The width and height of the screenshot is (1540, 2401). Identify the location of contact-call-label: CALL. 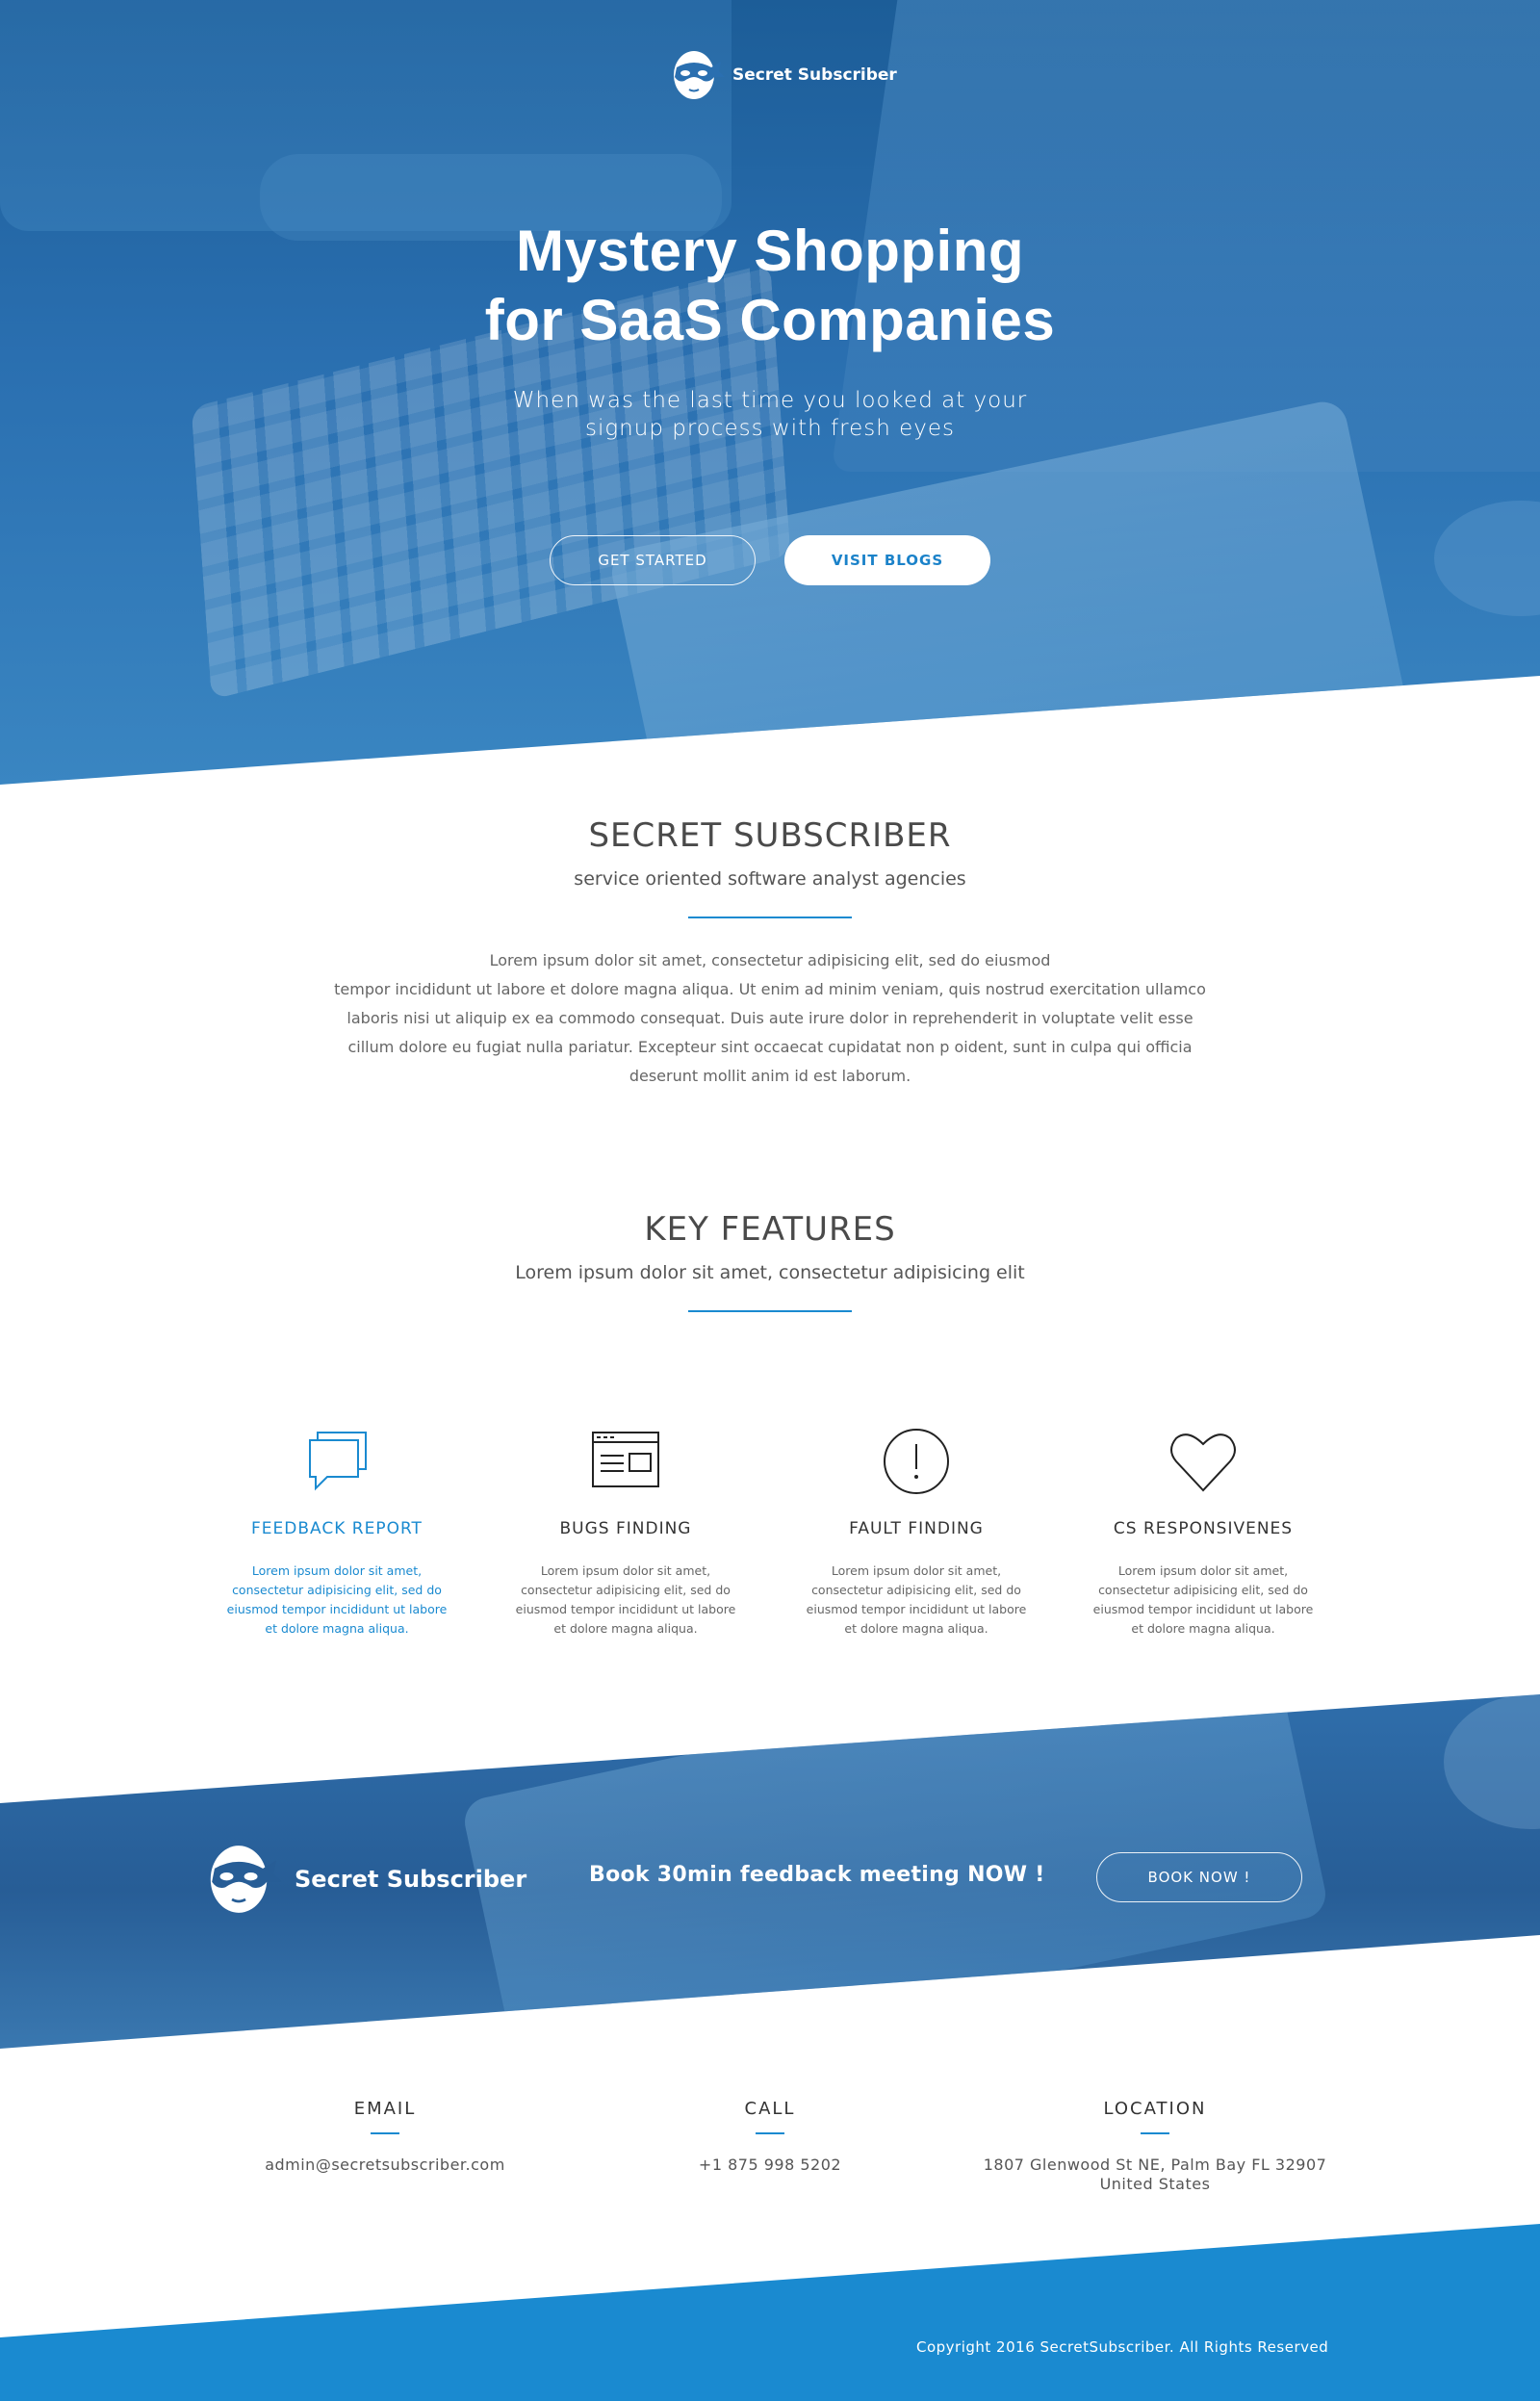
(770, 2109).